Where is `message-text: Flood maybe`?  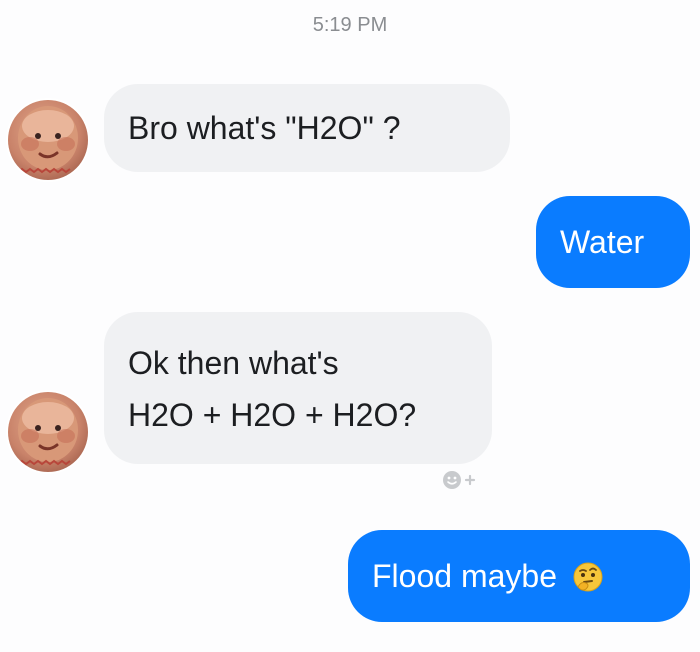 message-text: Flood maybe is located at coordinates (464, 576).